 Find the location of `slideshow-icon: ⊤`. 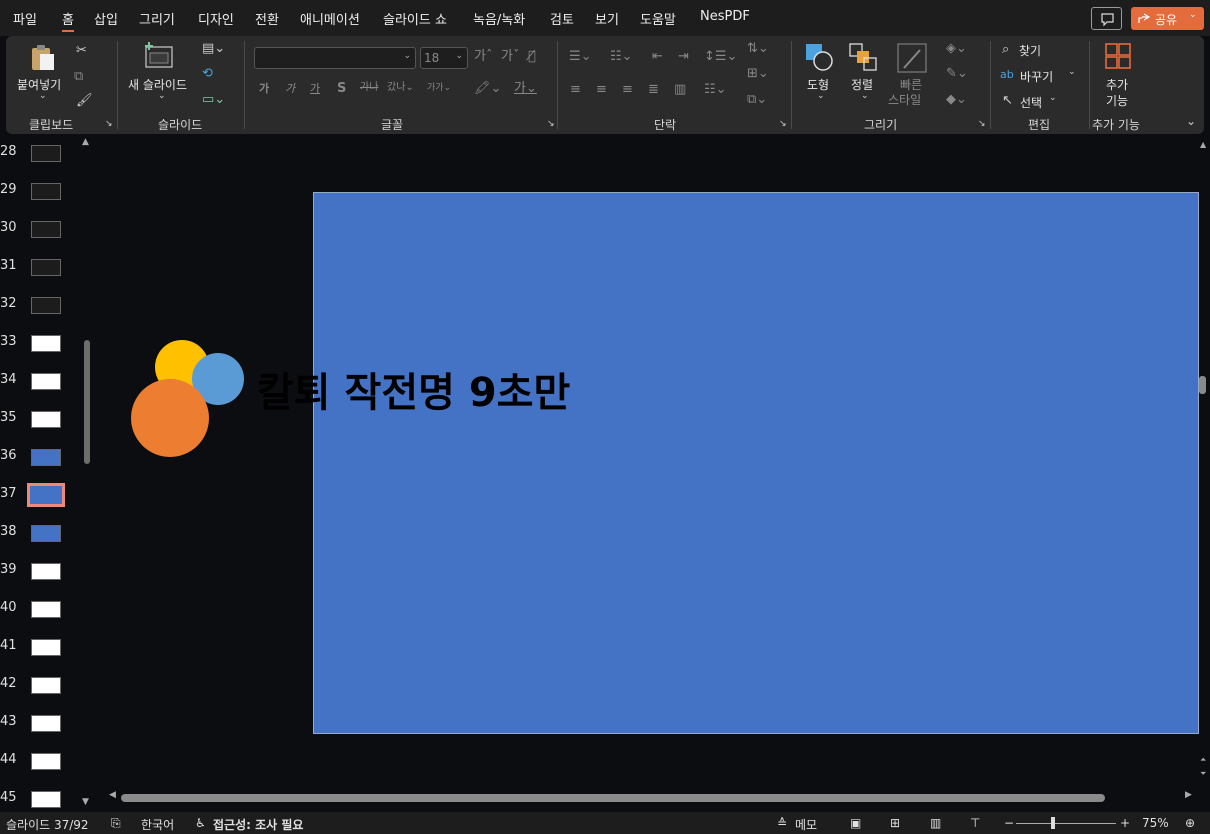

slideshow-icon: ⊤ is located at coordinates (975, 823).